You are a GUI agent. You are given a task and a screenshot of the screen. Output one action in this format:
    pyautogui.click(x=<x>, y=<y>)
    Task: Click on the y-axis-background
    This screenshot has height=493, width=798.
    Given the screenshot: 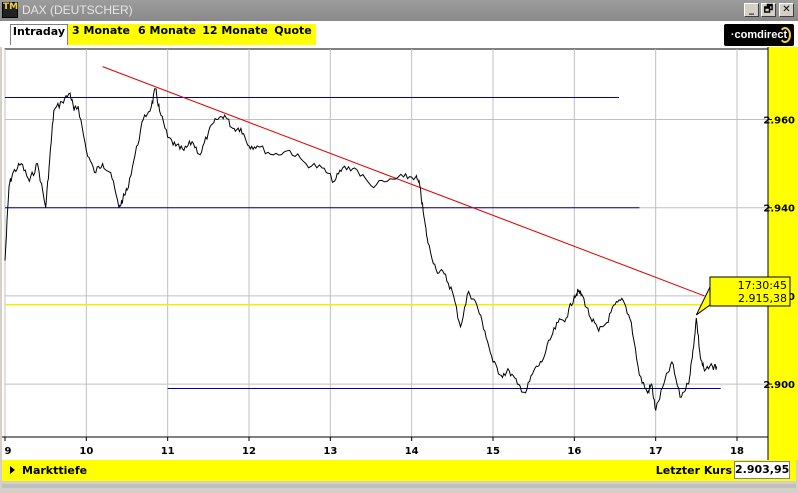 What is the action you would take?
    pyautogui.click(x=783, y=253)
    